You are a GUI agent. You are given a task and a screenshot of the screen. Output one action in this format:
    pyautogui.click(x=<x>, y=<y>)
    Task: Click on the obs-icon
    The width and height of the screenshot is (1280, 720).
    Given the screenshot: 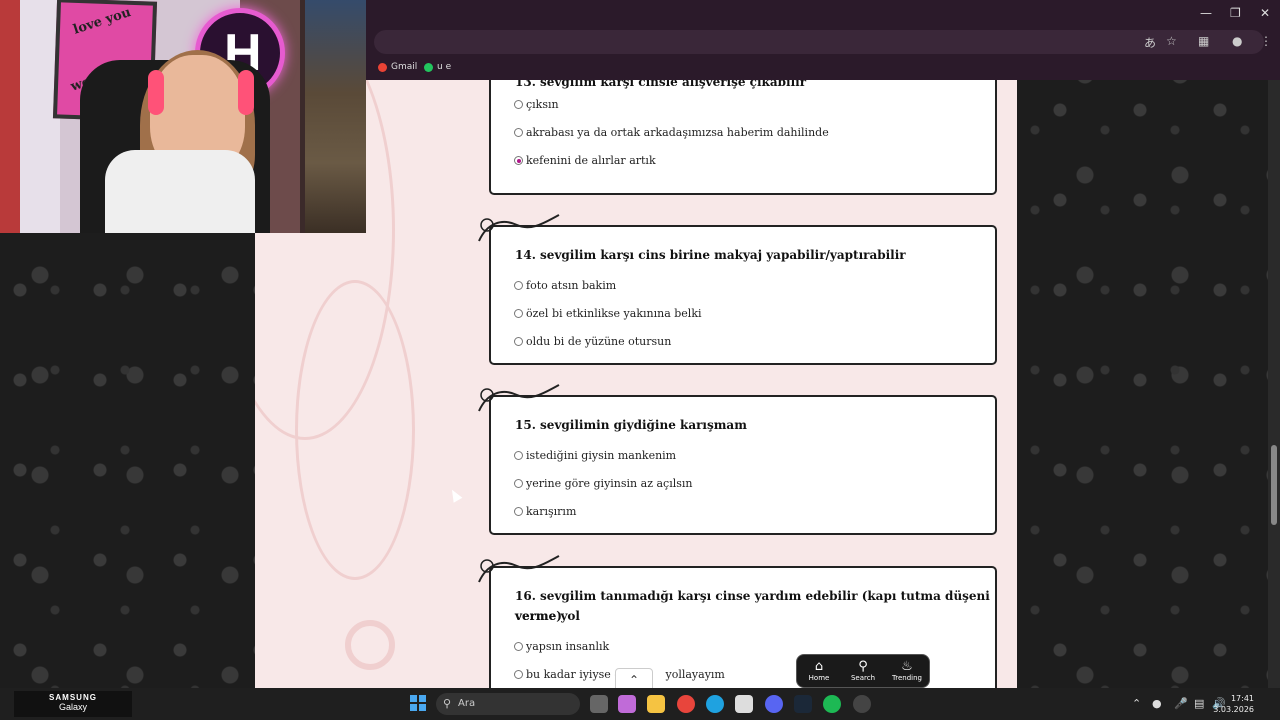 What is the action you would take?
    pyautogui.click(x=862, y=704)
    